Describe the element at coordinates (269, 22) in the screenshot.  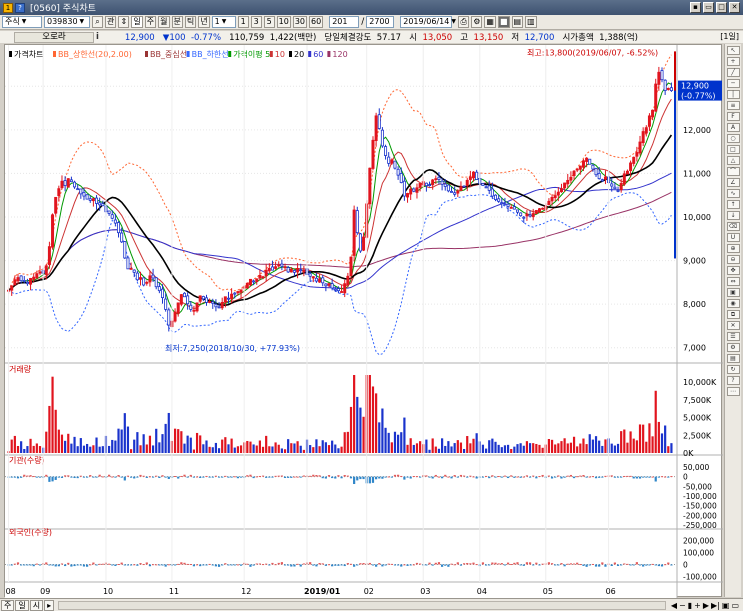
I see `minute-preset-5: 5` at that location.